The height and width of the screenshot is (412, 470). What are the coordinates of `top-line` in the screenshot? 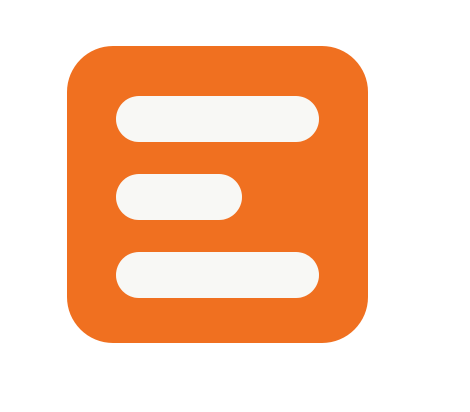 It's located at (217, 119).